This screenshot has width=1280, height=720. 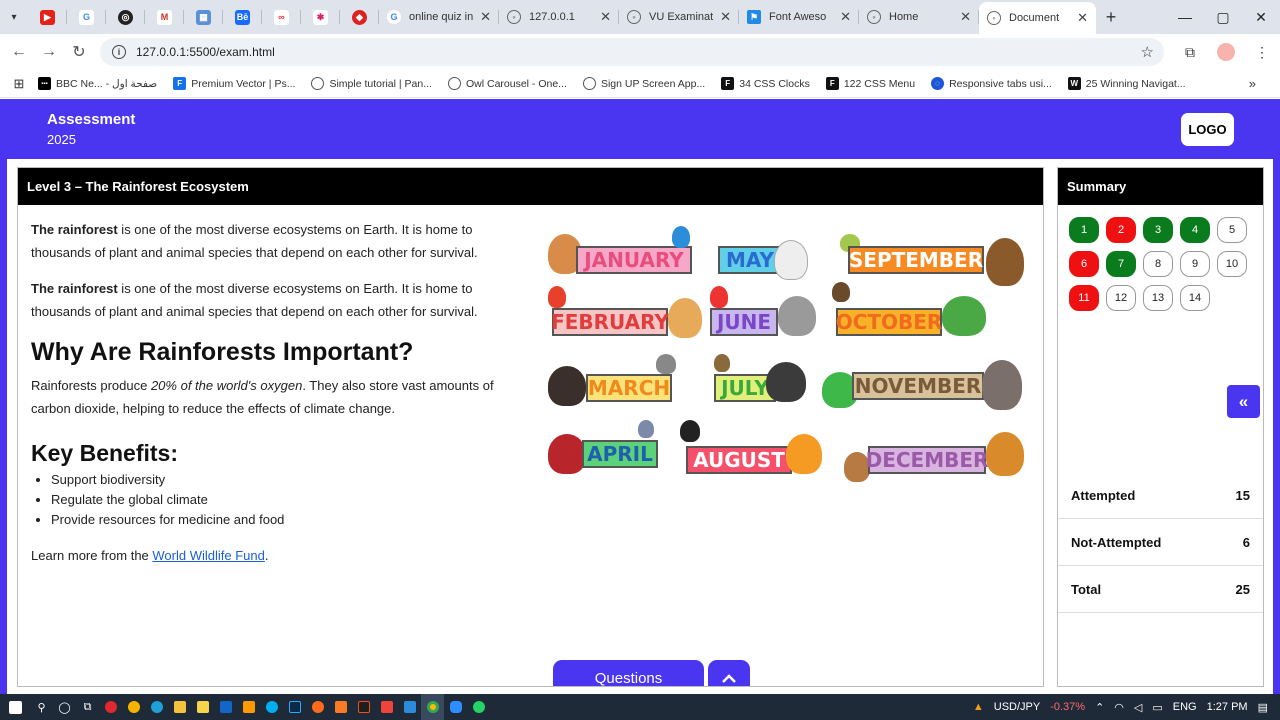 What do you see at coordinates (164, 17) in the screenshot?
I see `pinned-tab-gmail: M` at bounding box center [164, 17].